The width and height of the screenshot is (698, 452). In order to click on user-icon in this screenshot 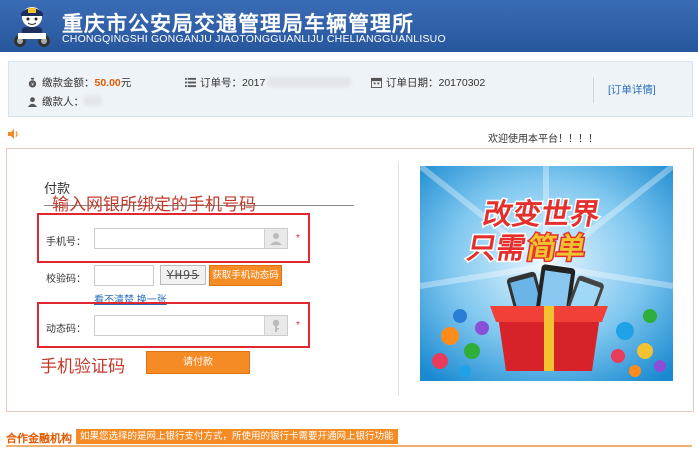, I will do `click(32, 102)`.